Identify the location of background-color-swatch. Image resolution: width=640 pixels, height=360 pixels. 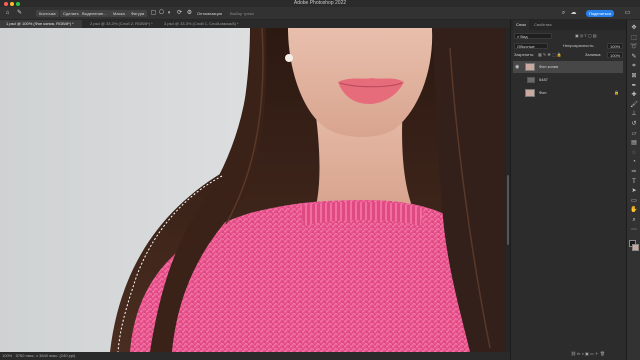
(635, 247).